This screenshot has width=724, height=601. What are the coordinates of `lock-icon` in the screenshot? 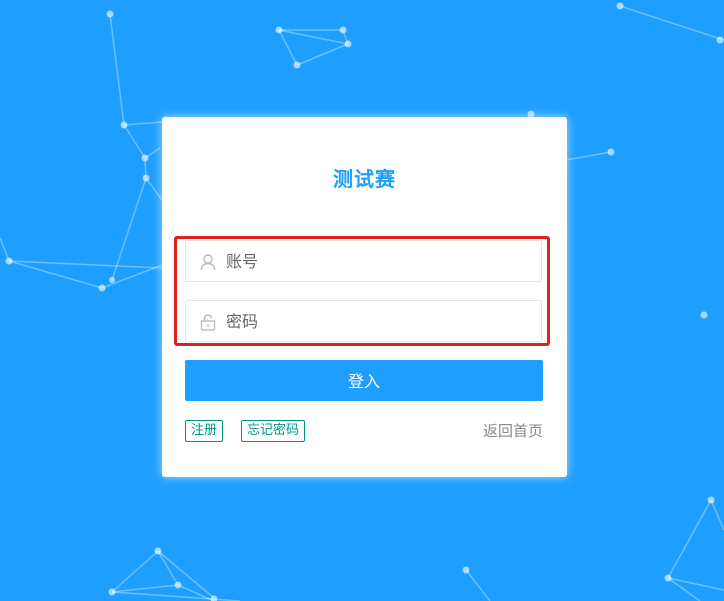 It's located at (208, 322).